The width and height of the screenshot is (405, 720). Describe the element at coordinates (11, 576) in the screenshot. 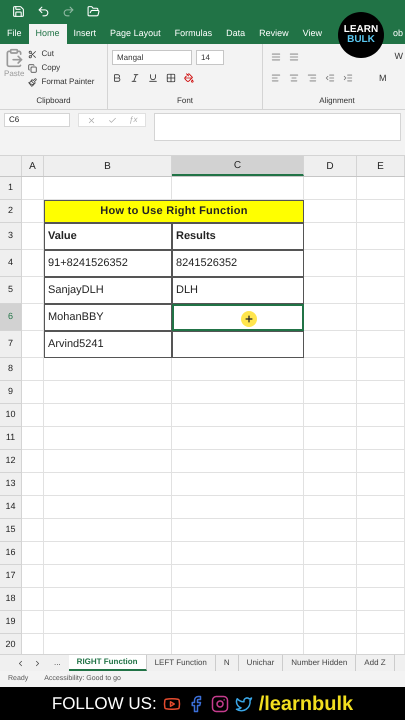

I see `row-header: 17` at that location.